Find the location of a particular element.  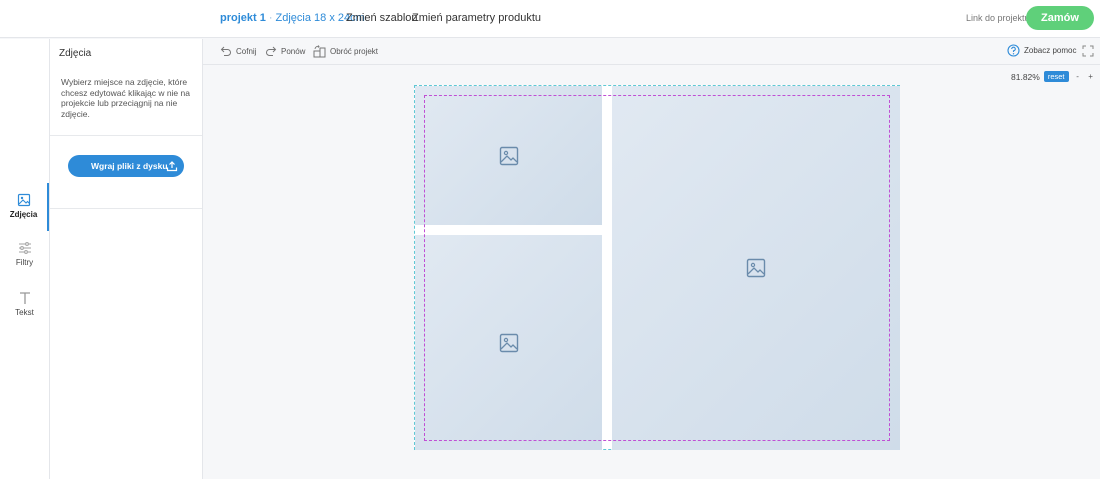

rotate-project-button: Obróć projekt is located at coordinates (345, 51).